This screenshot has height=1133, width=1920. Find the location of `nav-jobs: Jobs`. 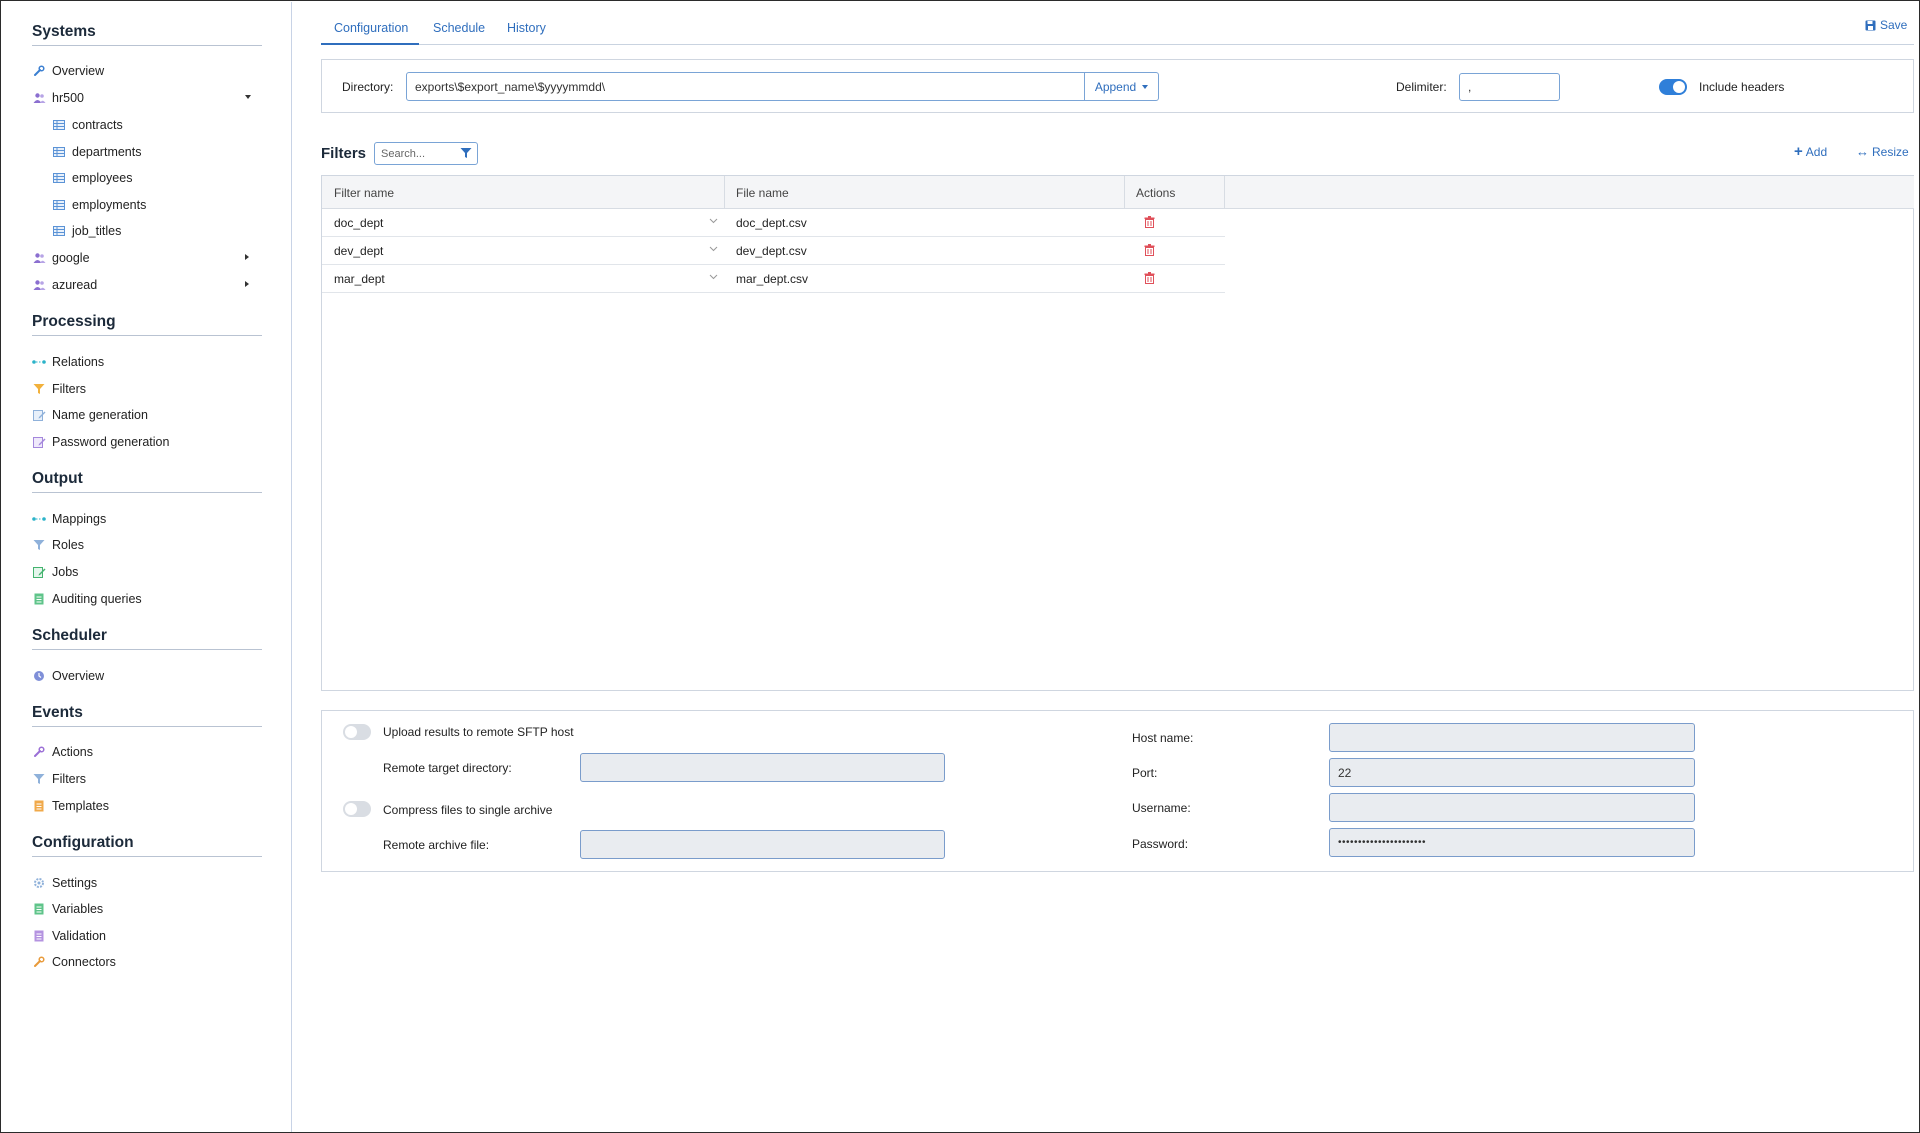

nav-jobs: Jobs is located at coordinates (55, 572).